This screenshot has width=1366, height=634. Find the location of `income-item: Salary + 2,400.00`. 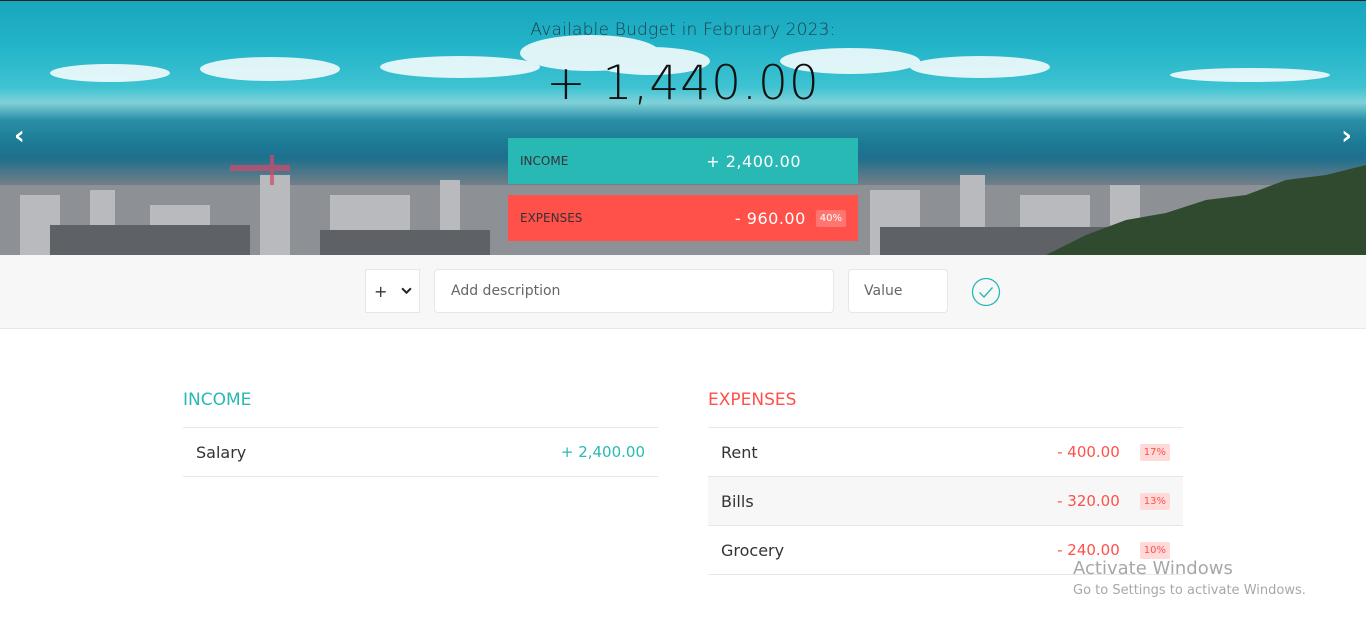

income-item: Salary + 2,400.00 is located at coordinates (420, 452).